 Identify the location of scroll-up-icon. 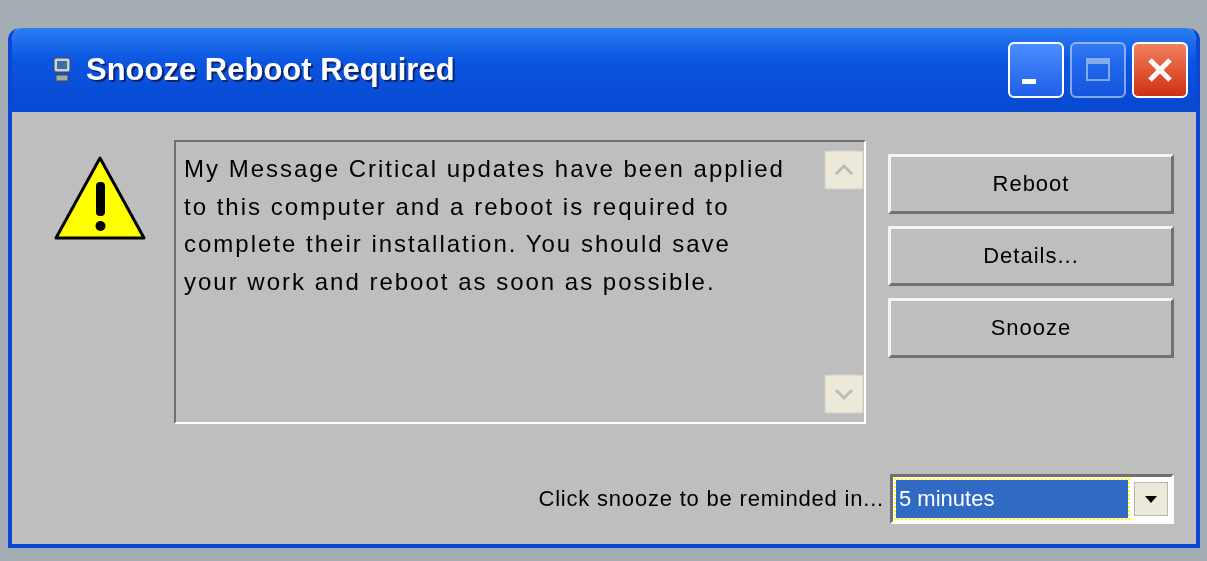
(844, 170).